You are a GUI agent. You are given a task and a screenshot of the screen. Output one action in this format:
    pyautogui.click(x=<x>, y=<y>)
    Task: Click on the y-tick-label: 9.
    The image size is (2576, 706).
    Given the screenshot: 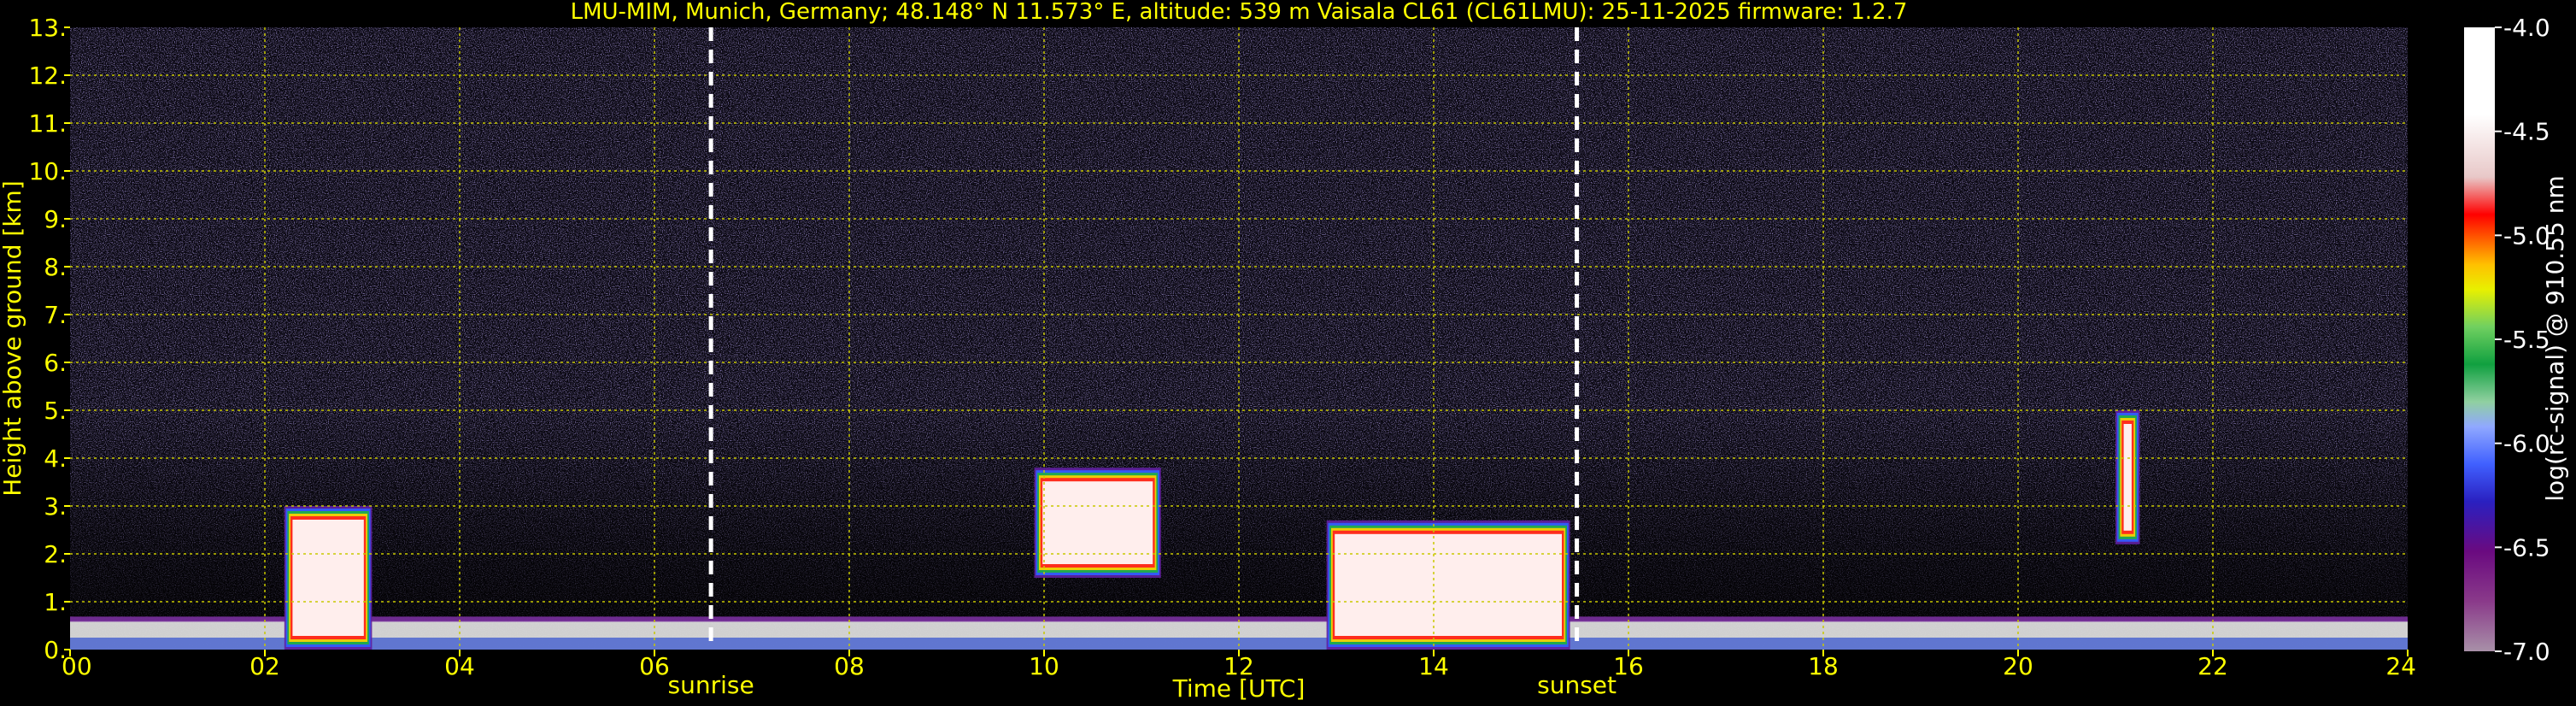 What is the action you would take?
    pyautogui.click(x=55, y=219)
    